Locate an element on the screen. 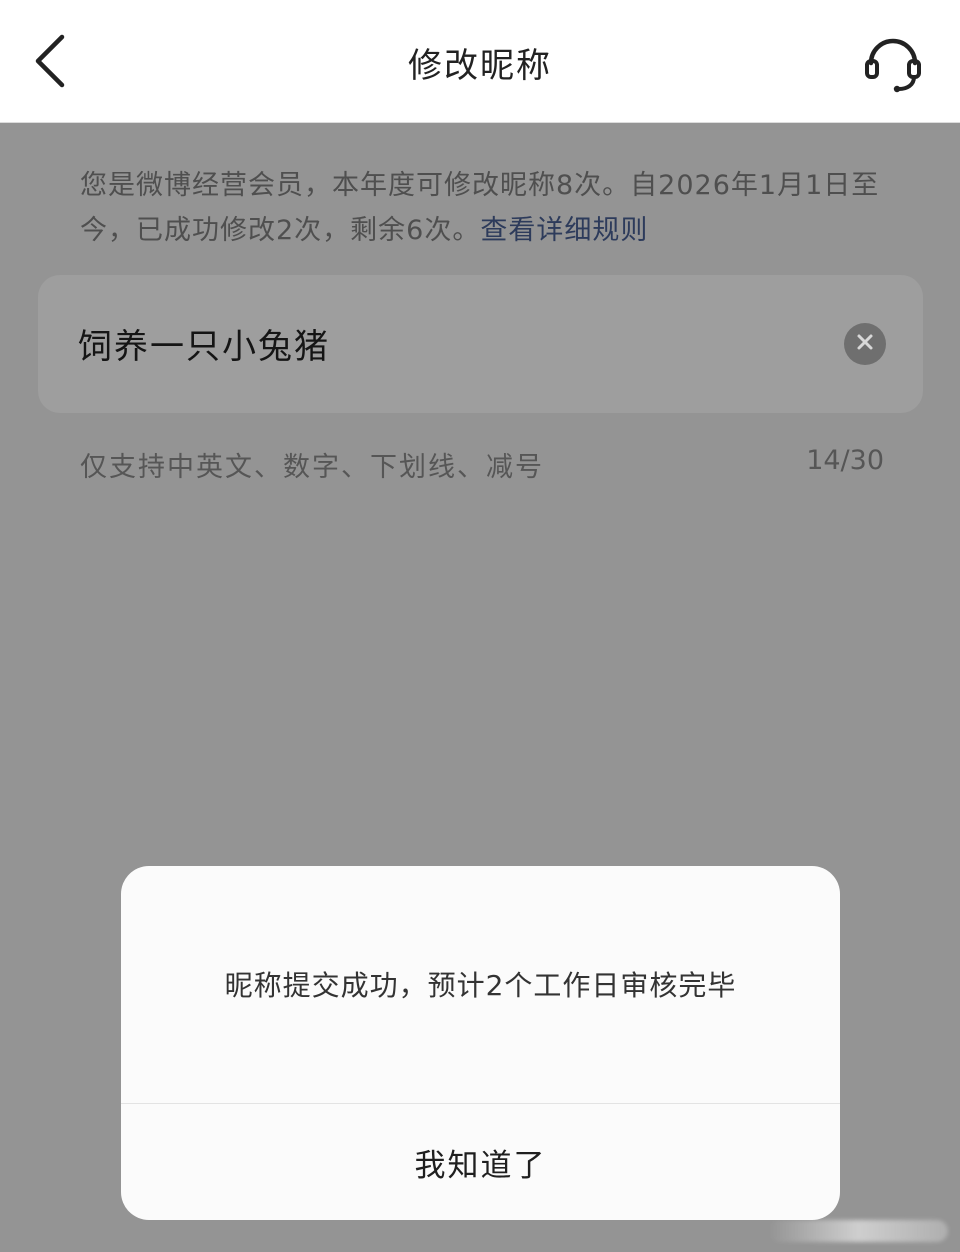  headset-icon is located at coordinates (893, 63).